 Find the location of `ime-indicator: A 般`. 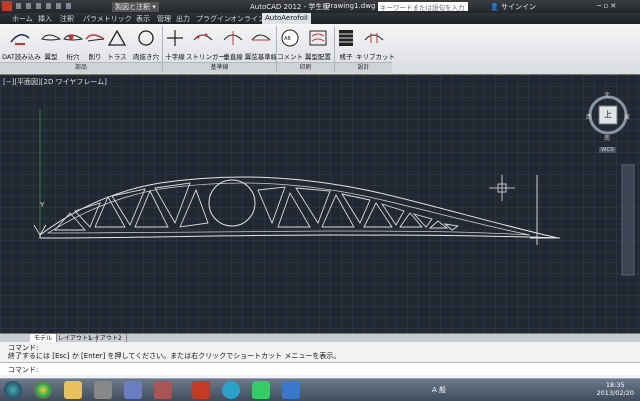

ime-indicator: A 般 is located at coordinates (439, 390).